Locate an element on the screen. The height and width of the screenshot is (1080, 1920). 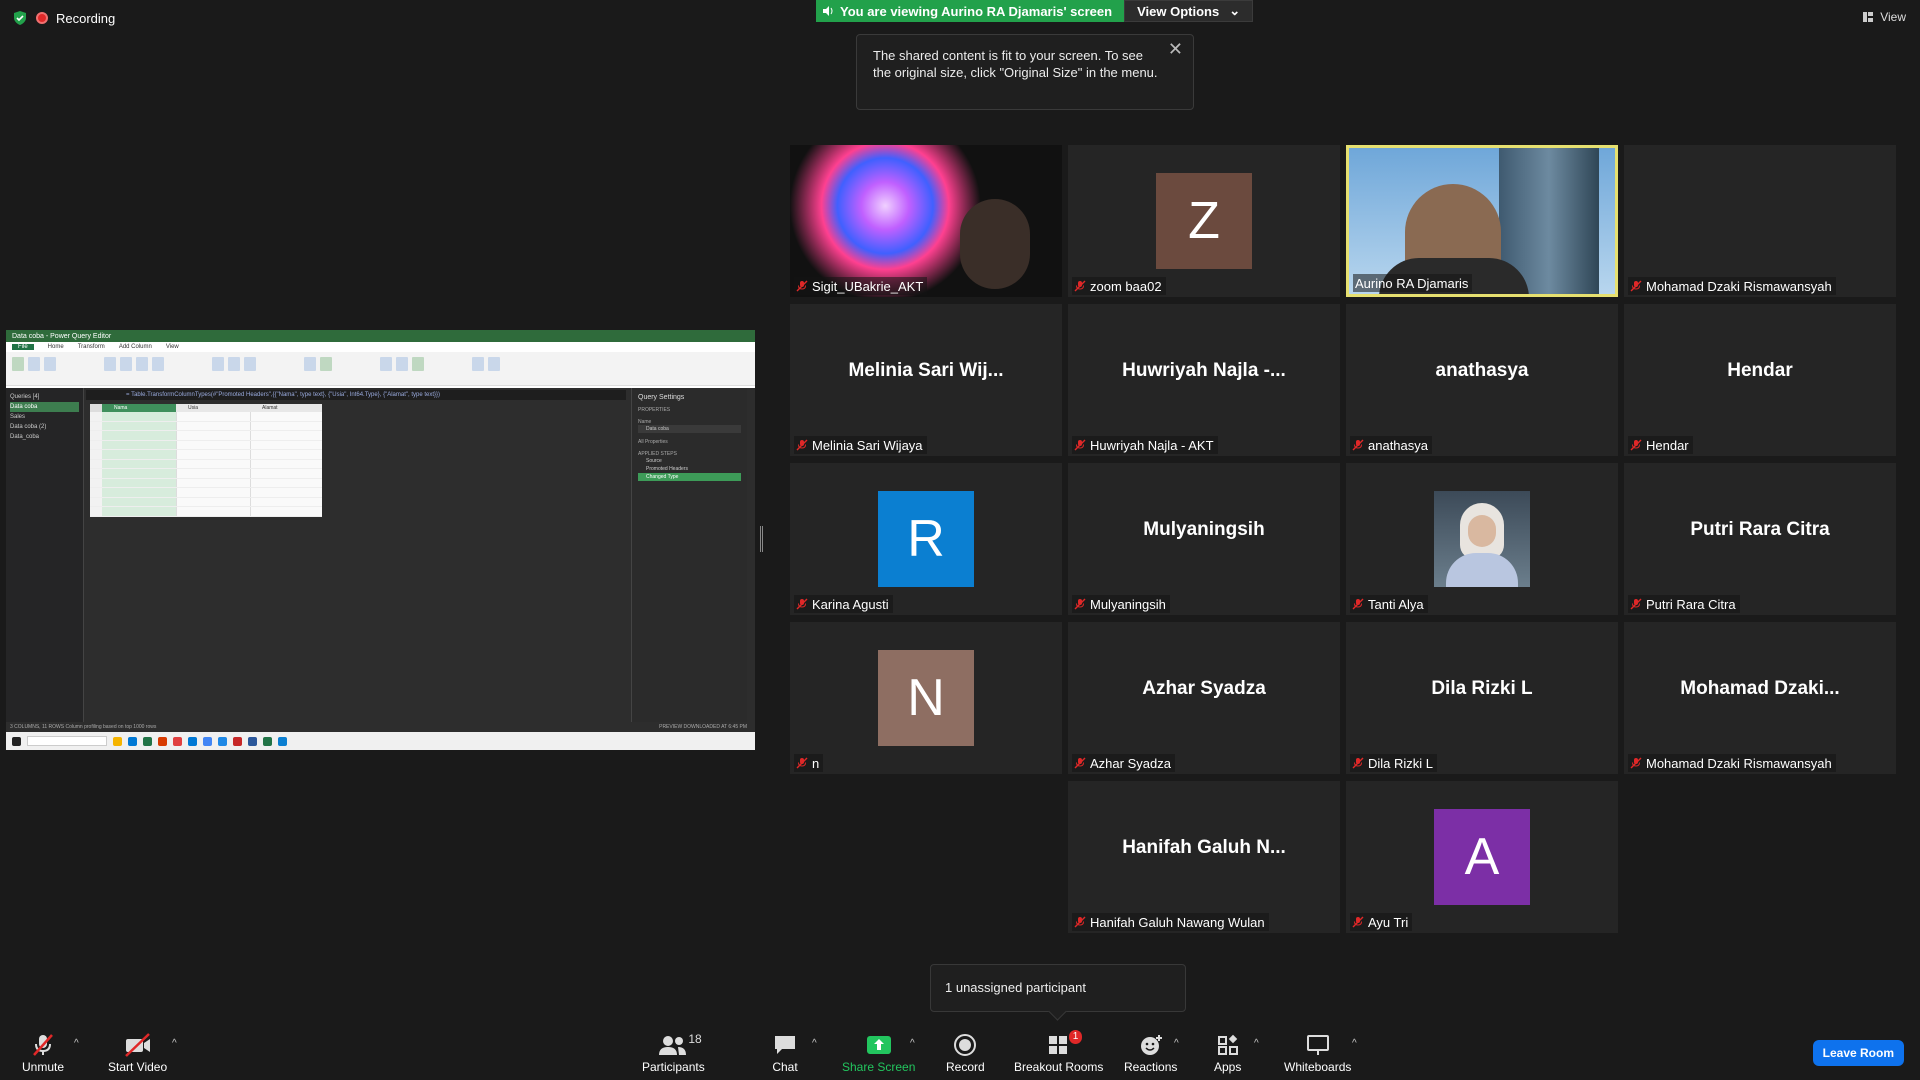
record-button: Record is located at coordinates (965, 1053).